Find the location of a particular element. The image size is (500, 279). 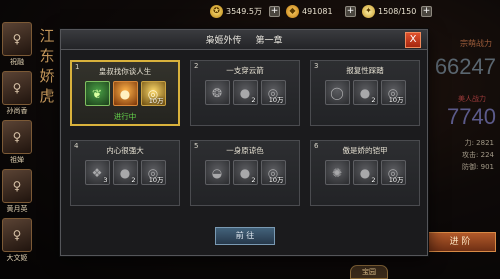

green-bamboo-icon: ❦ is located at coordinates (97, 93).